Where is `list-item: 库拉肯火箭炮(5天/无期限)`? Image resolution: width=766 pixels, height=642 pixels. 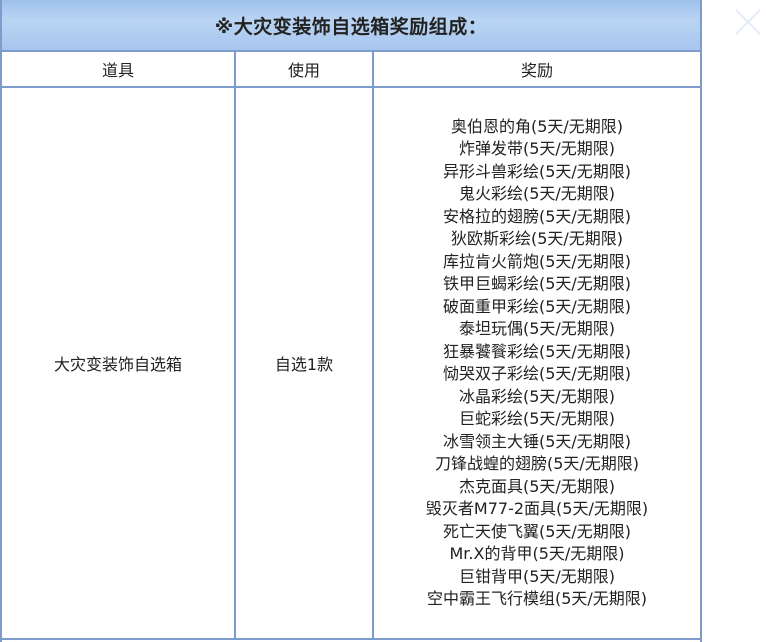 list-item: 库拉肯火箭炮(5天/无期限) is located at coordinates (537, 261).